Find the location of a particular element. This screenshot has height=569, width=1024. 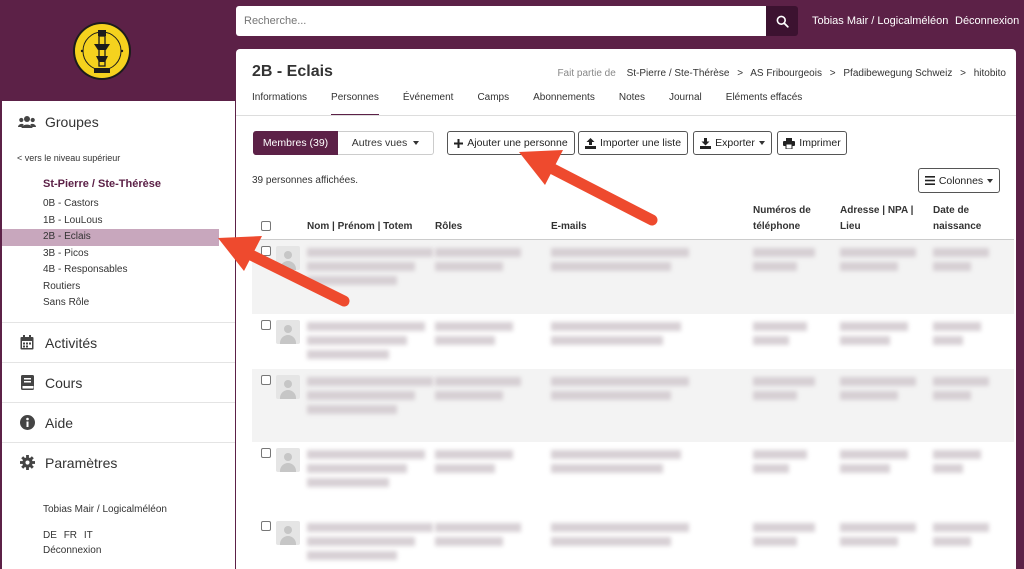

top-logout-link: Déconnexion is located at coordinates (987, 21).